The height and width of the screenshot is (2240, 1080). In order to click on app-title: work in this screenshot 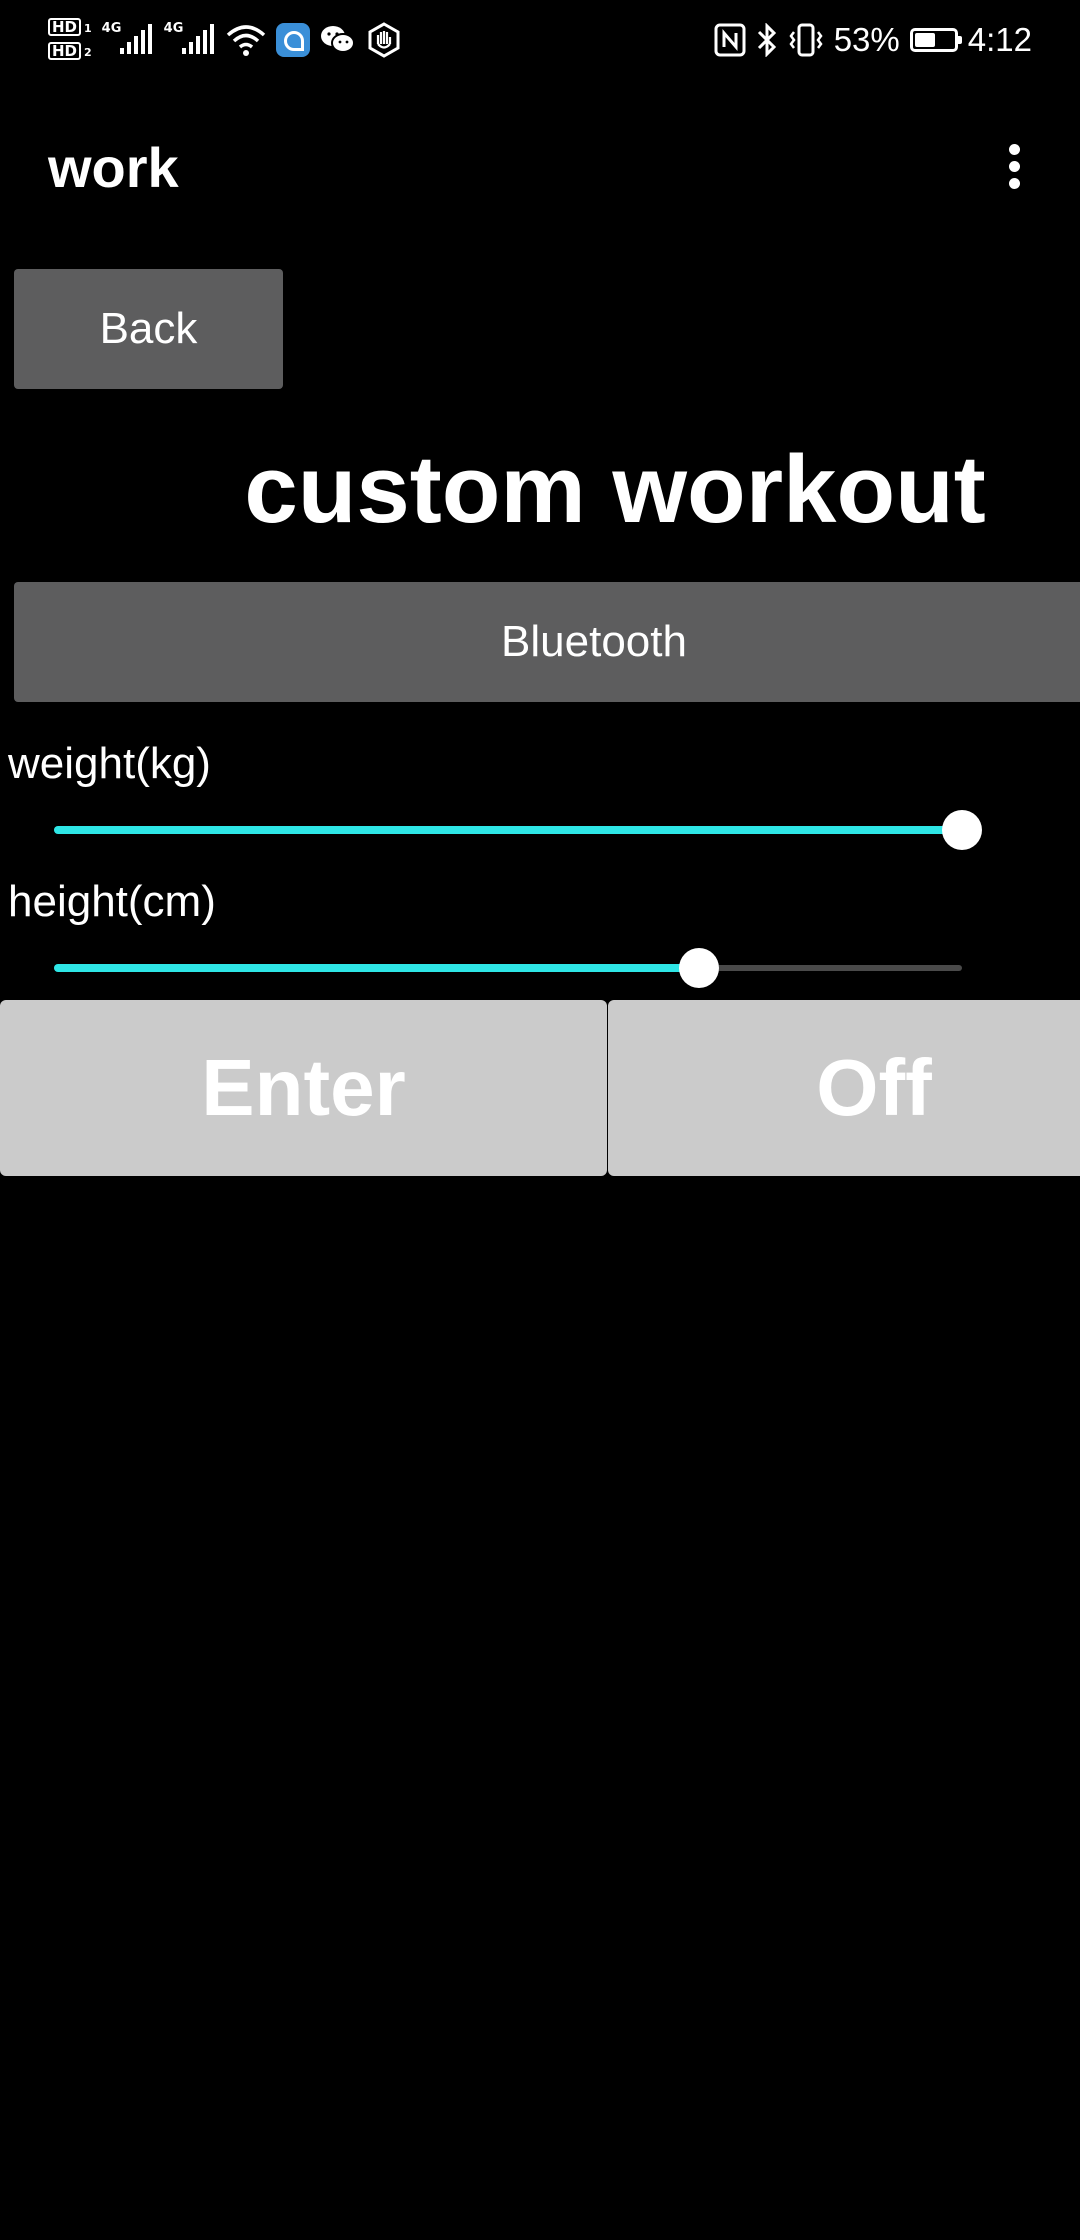, I will do `click(113, 167)`.